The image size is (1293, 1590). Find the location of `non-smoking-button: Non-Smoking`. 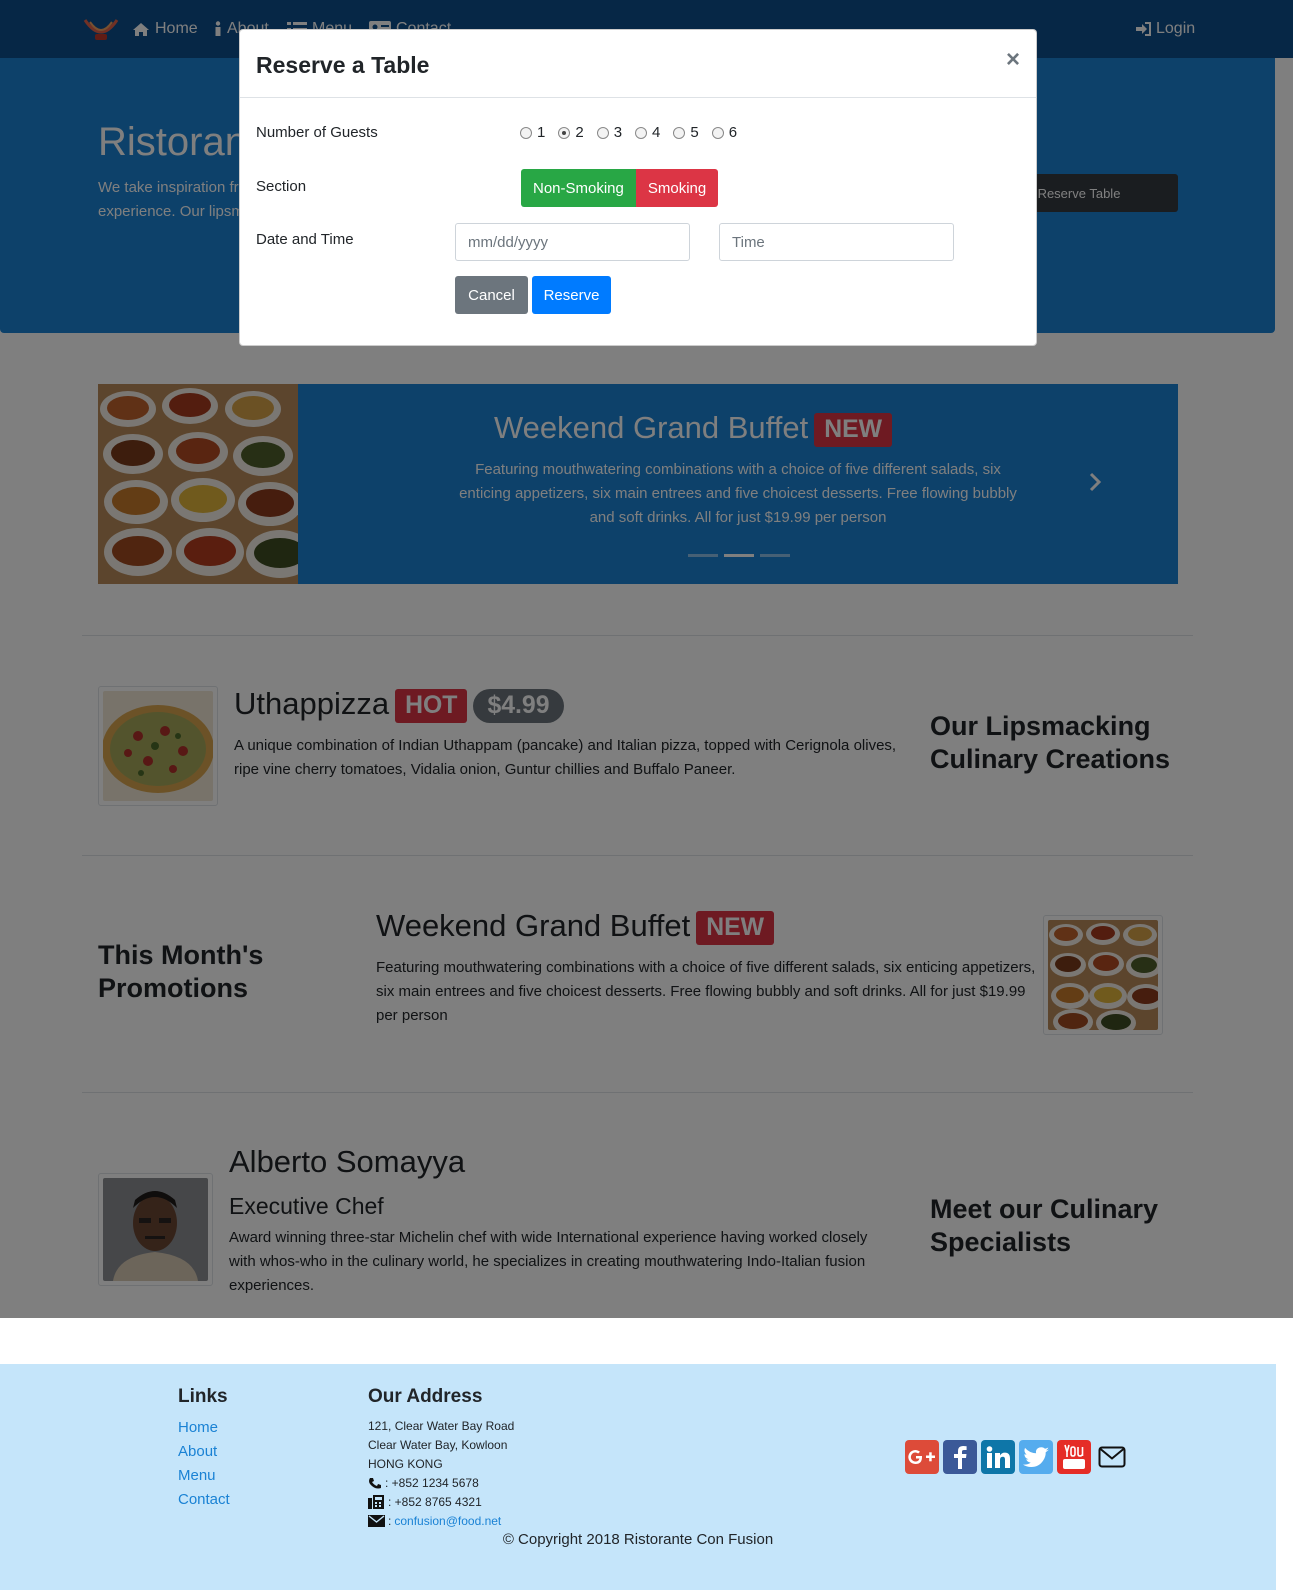

non-smoking-button: Non-Smoking is located at coordinates (578, 188).